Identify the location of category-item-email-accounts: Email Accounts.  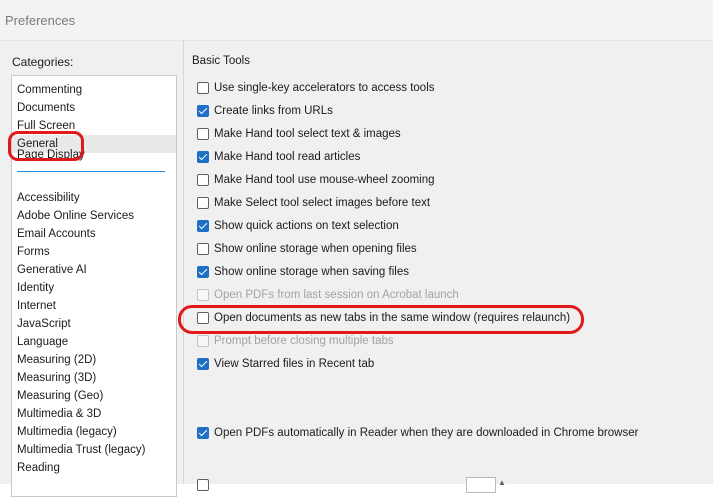
(56, 234).